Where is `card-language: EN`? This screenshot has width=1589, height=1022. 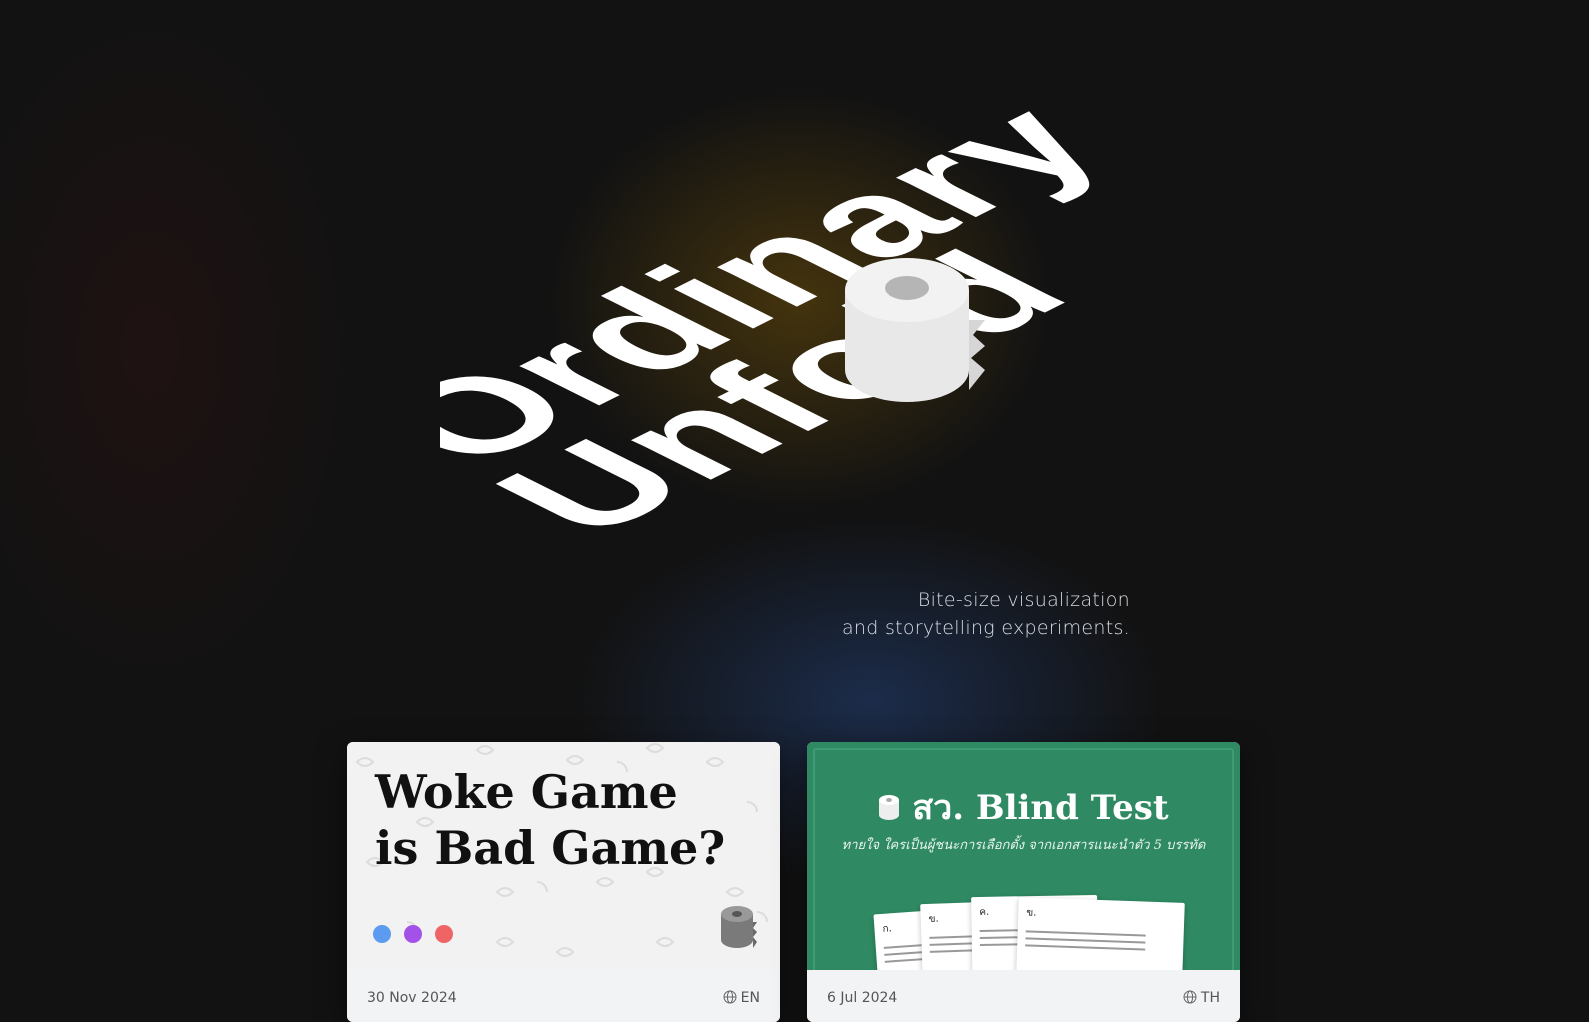
card-language: EN is located at coordinates (741, 998).